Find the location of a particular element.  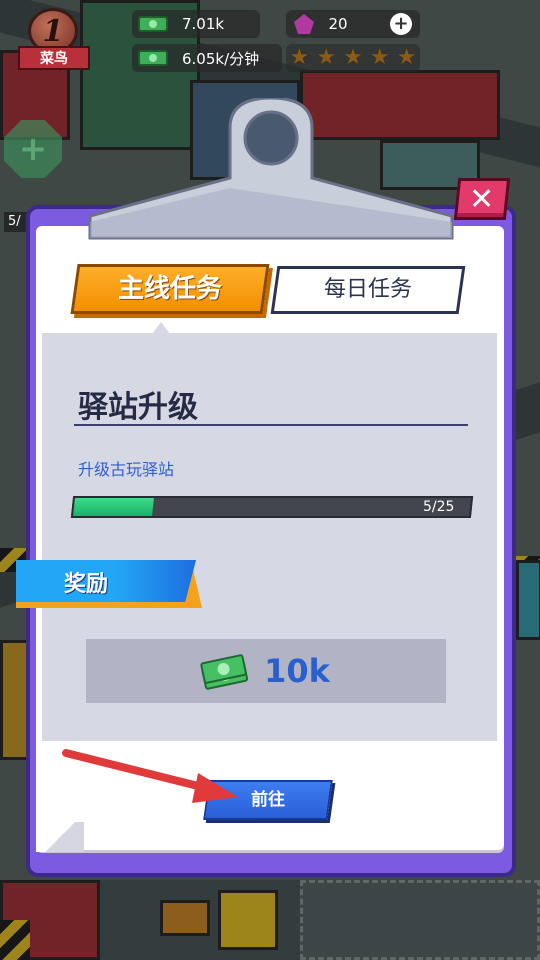

rank-badge: 1 菜鸟 is located at coordinates (54, 39).